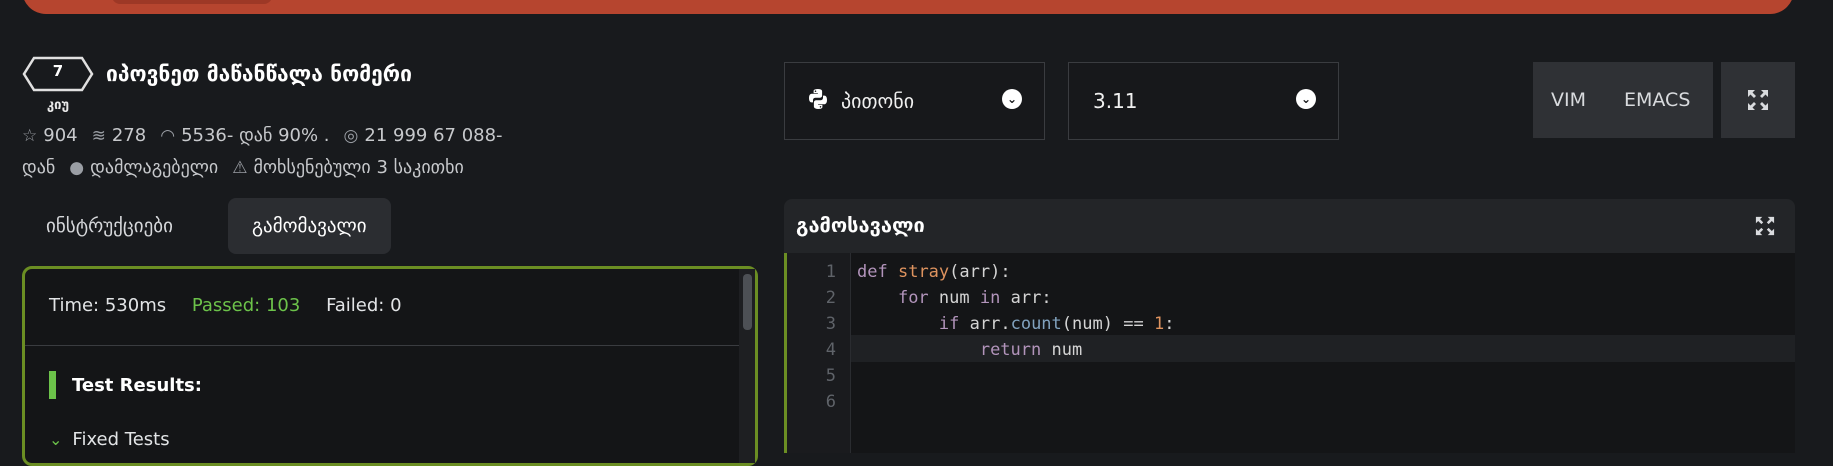 This screenshot has height=466, width=1833. I want to click on version-select: 3.11 ⌄, so click(1203, 101).